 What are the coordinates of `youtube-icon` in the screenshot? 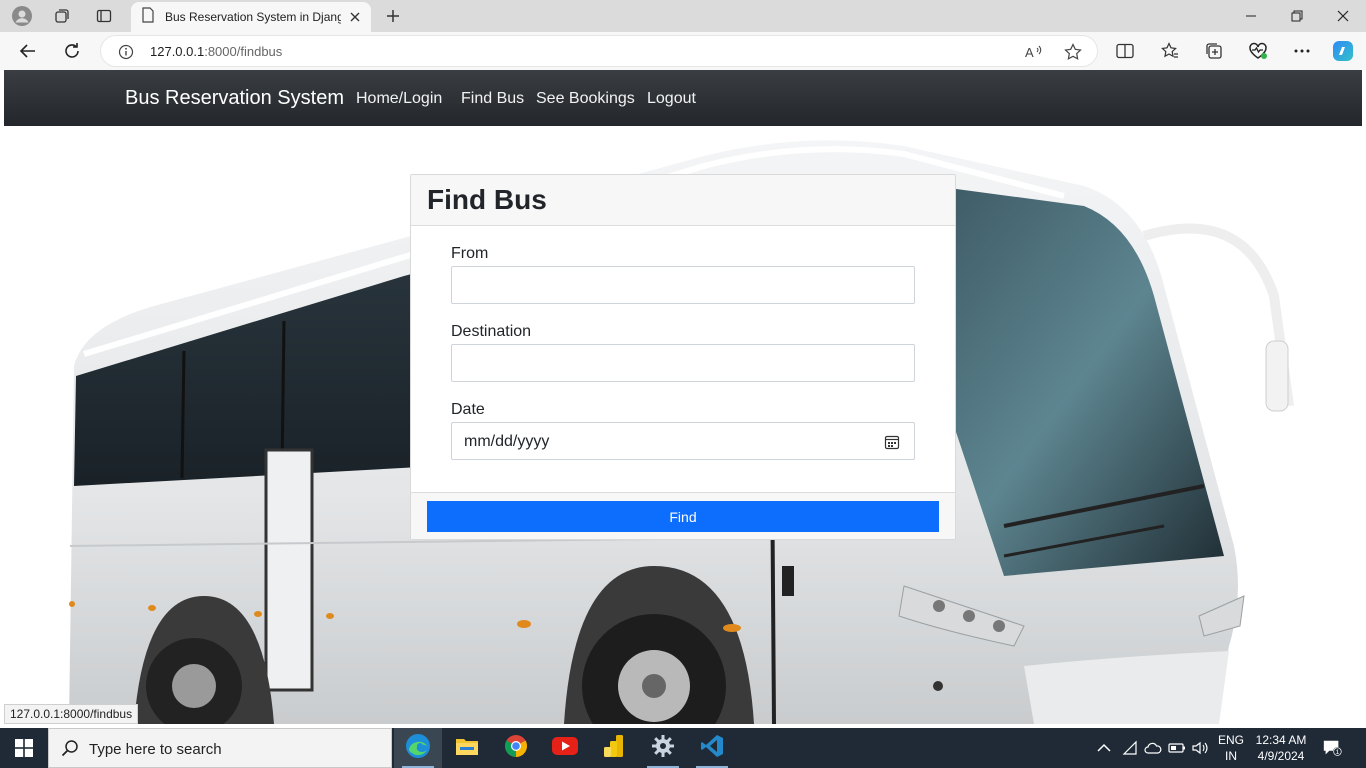 It's located at (565, 748).